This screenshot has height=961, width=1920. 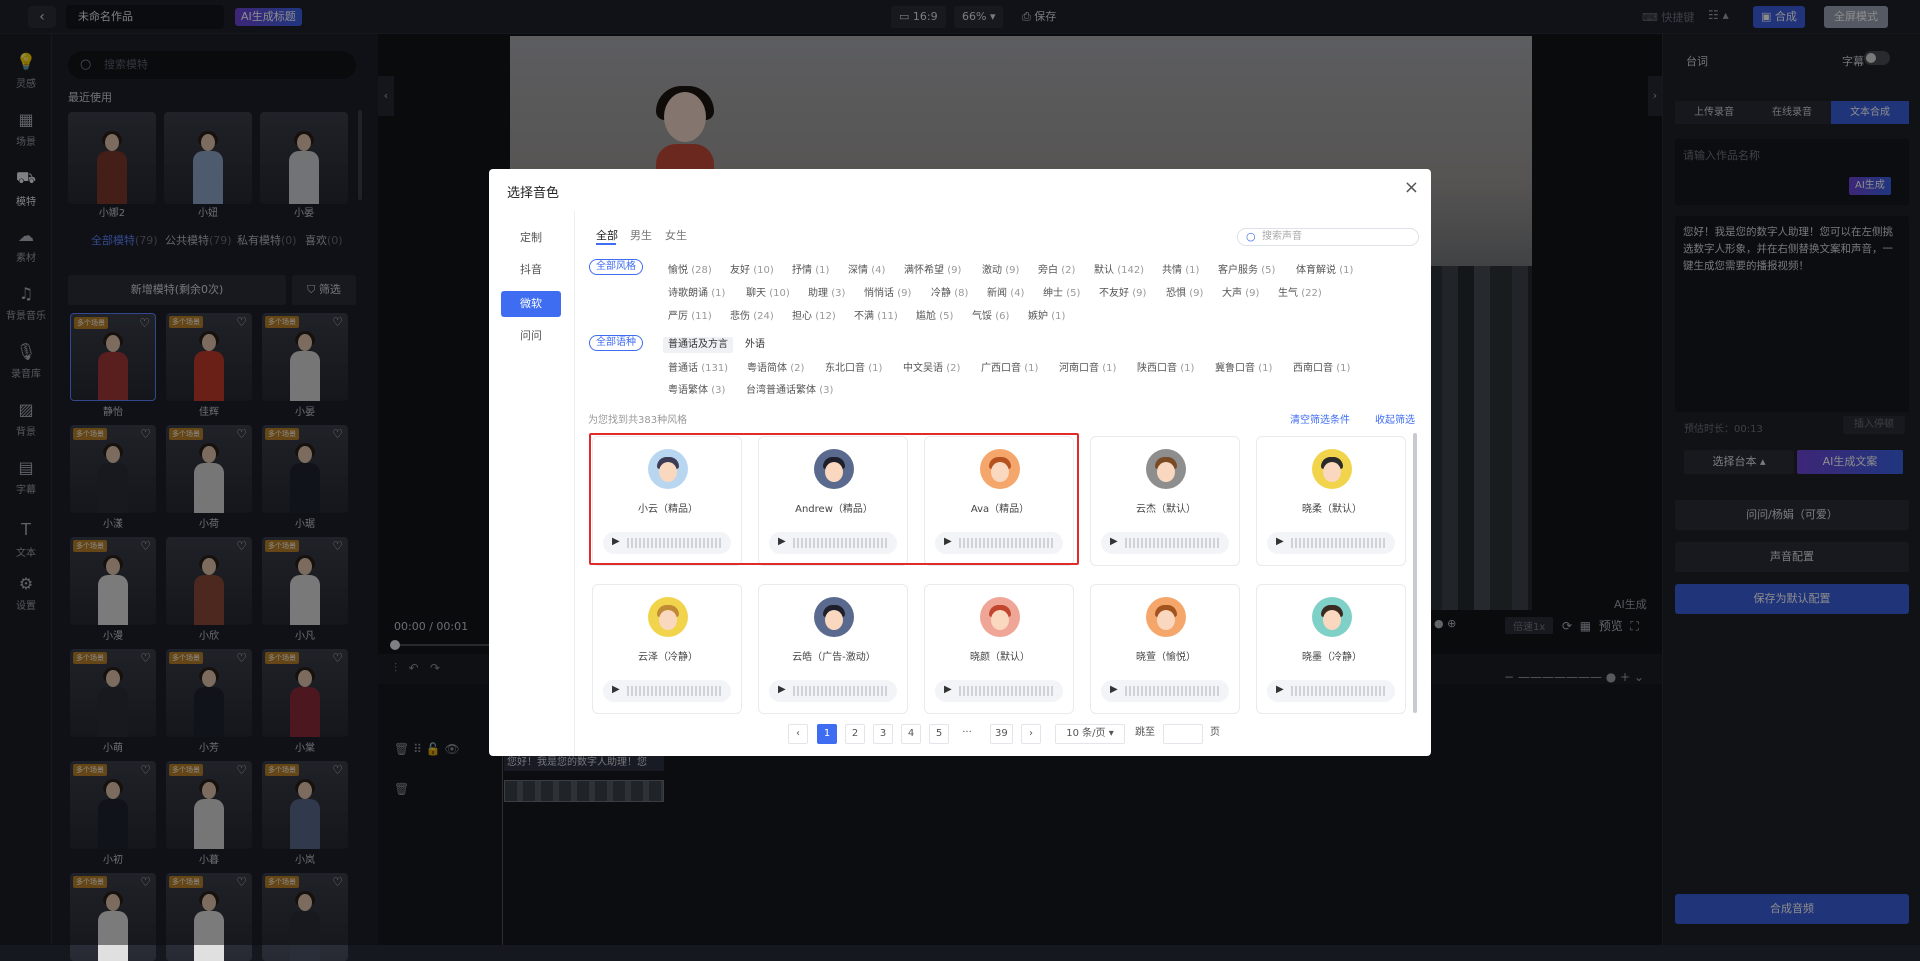 What do you see at coordinates (616, 267) in the screenshot?
I see `style-all-pill: 全部风格` at bounding box center [616, 267].